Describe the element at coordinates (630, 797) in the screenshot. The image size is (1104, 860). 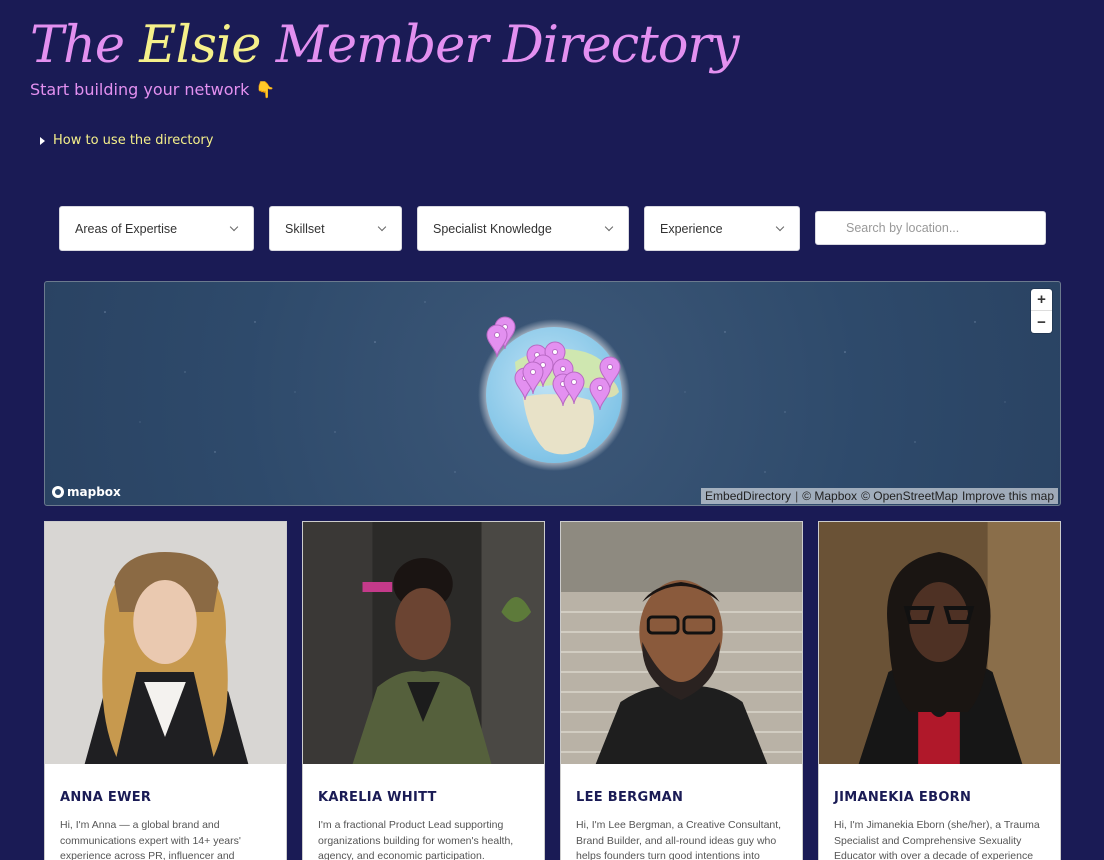
I see `member-name: LEE BERGMAN` at that location.